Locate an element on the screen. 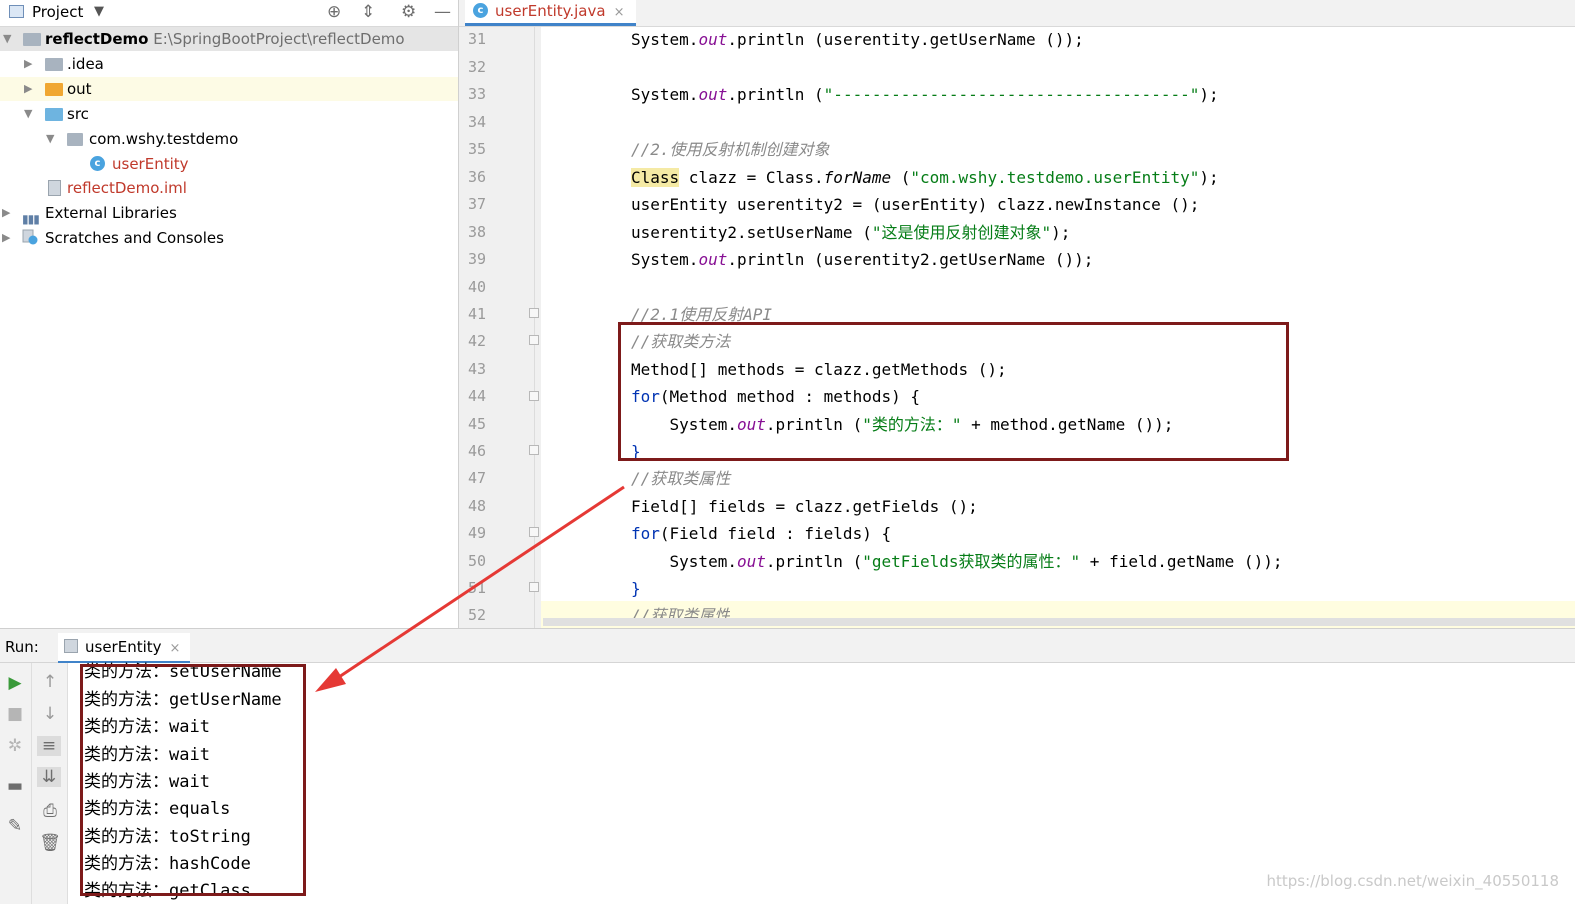  tree-item-label: External Libraries is located at coordinates (111, 213).